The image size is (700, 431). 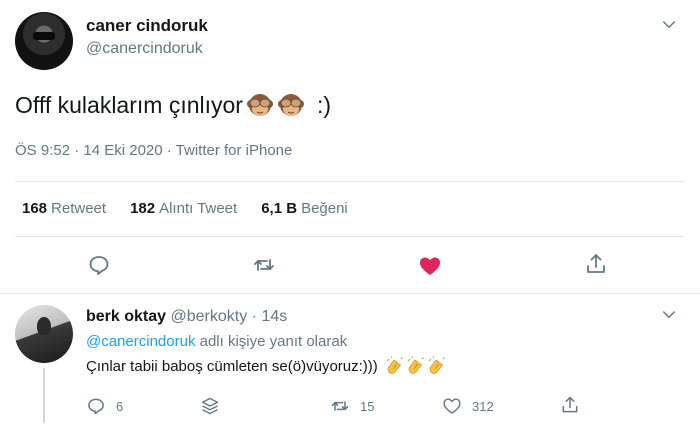 What do you see at coordinates (483, 406) in the screenshot?
I see `reply-like-count: 312` at bounding box center [483, 406].